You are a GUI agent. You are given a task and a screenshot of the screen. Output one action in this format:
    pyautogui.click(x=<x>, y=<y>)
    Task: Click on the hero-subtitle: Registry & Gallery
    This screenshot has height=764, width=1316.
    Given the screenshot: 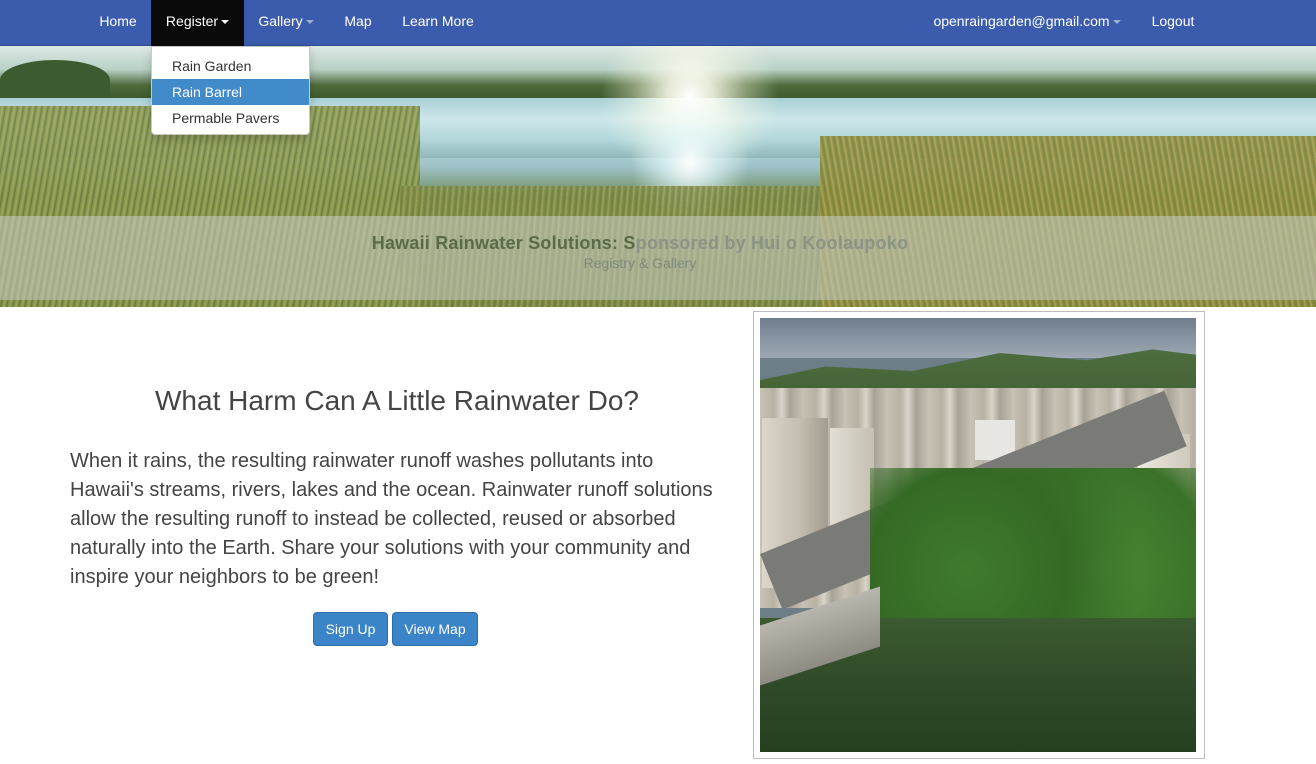 What is the action you would take?
    pyautogui.click(x=640, y=263)
    